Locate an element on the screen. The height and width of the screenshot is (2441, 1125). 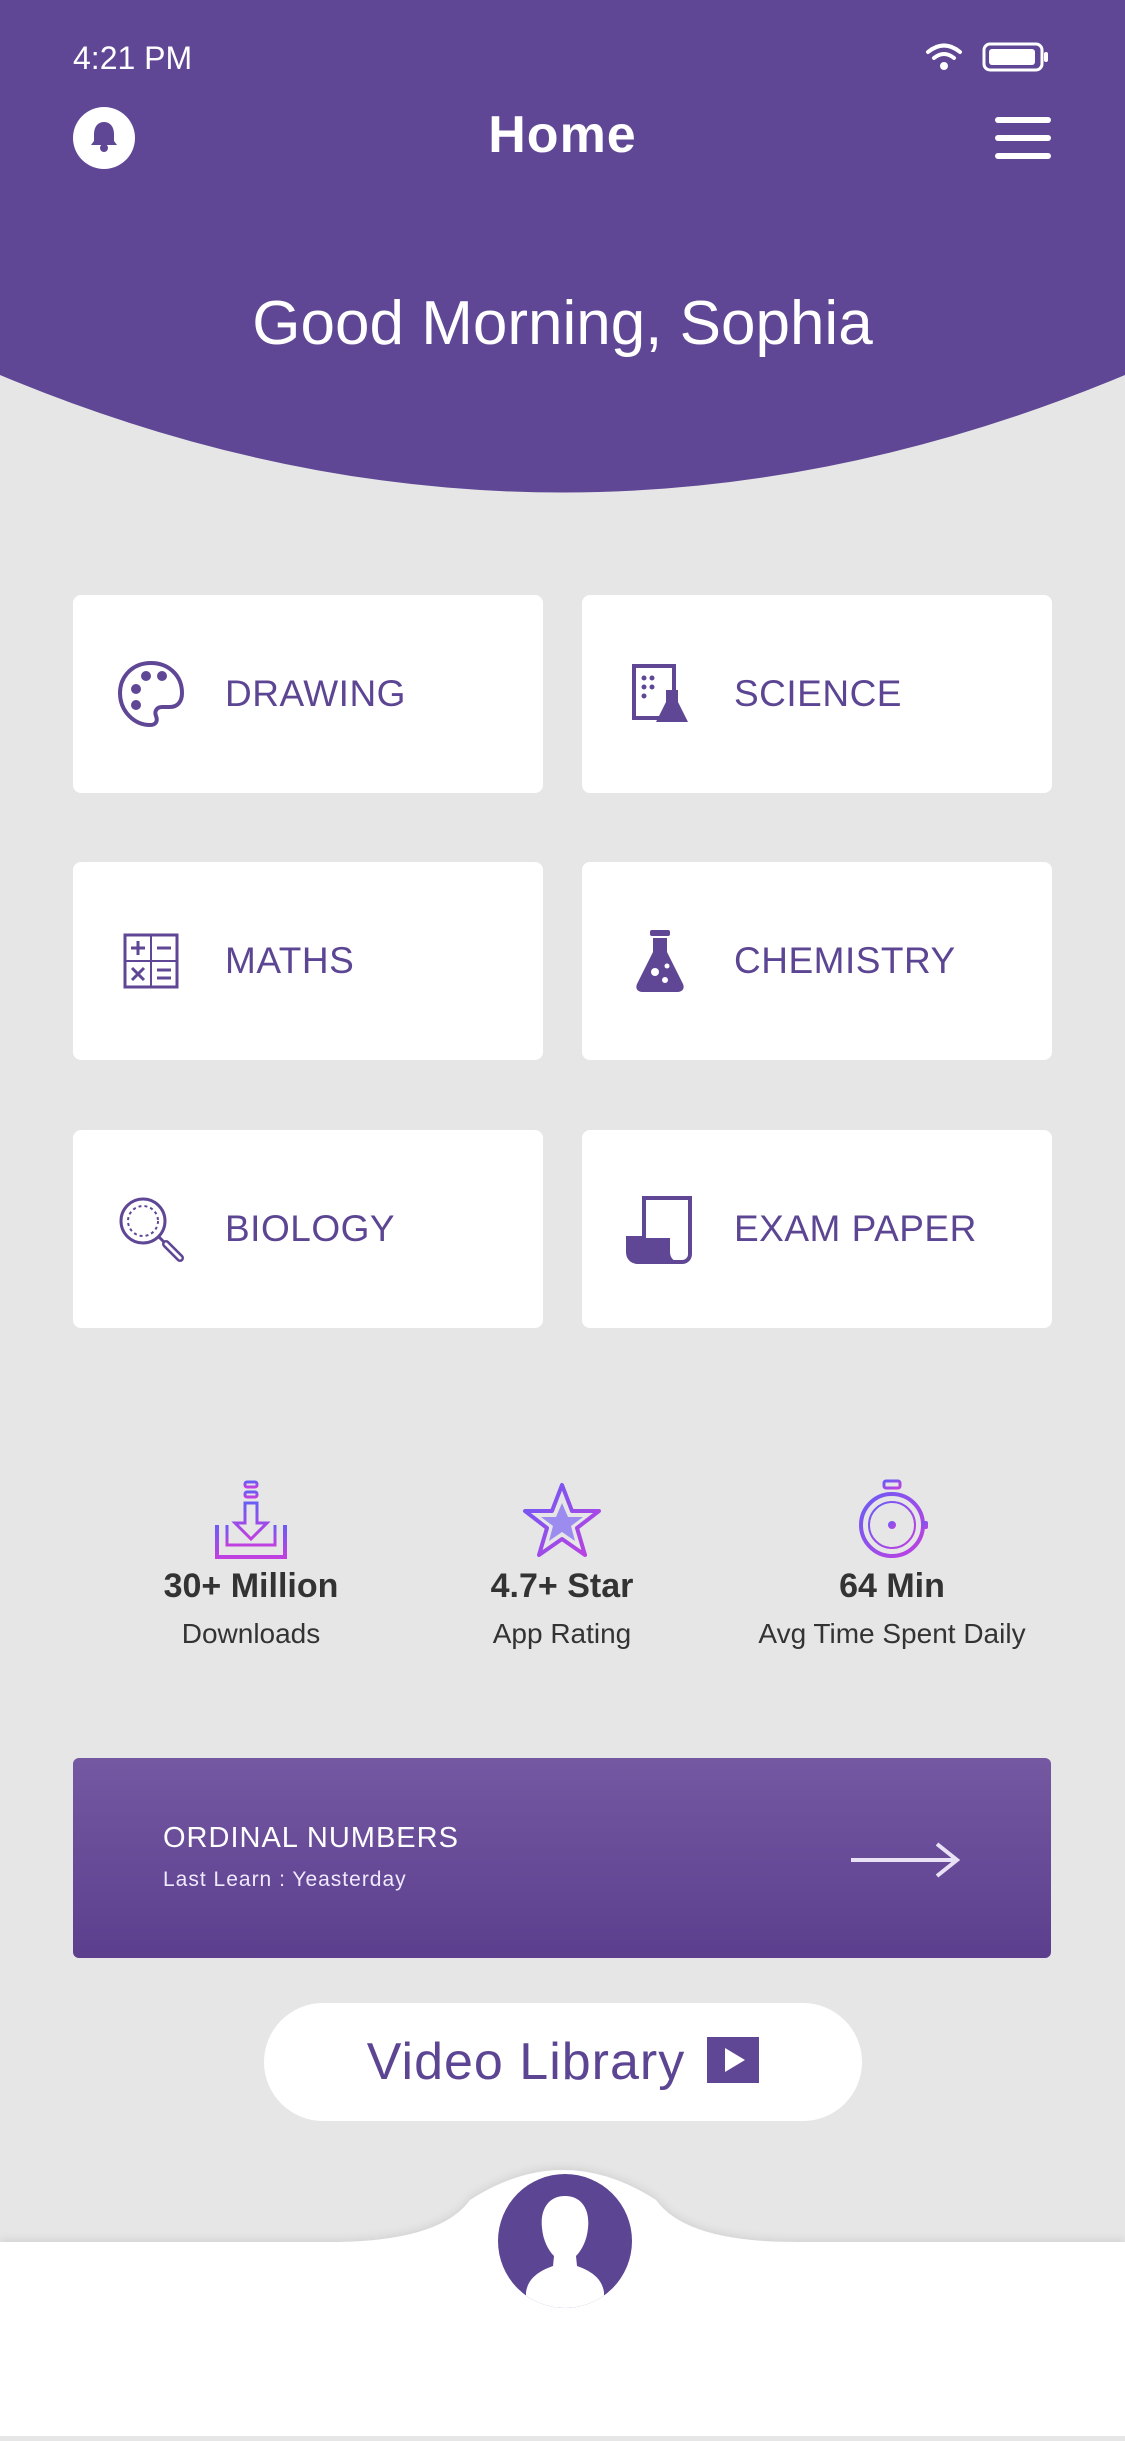
stat-value: 30+ Million is located at coordinates (251, 1586).